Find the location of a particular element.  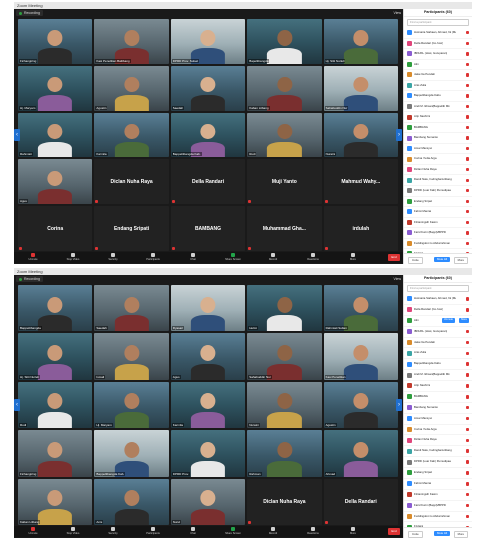

participant-video-tile: Nurul is located at coordinates (208, 501).